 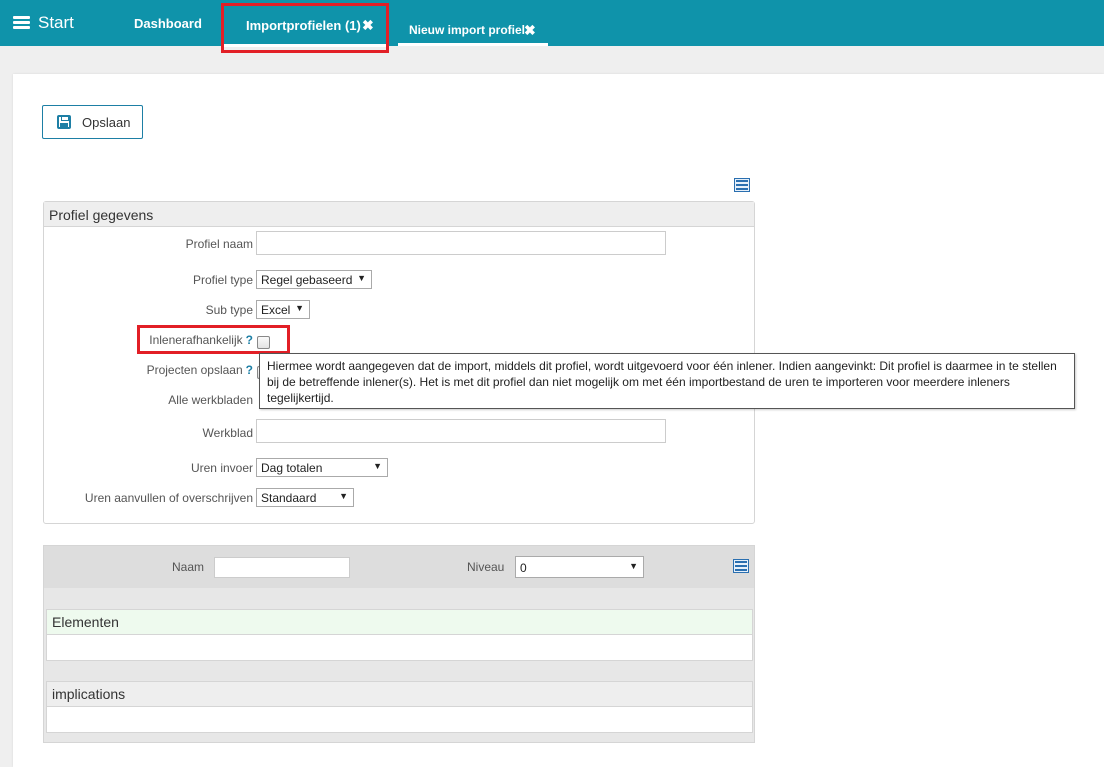 I want to click on werkblad-input, so click(x=461, y=431).